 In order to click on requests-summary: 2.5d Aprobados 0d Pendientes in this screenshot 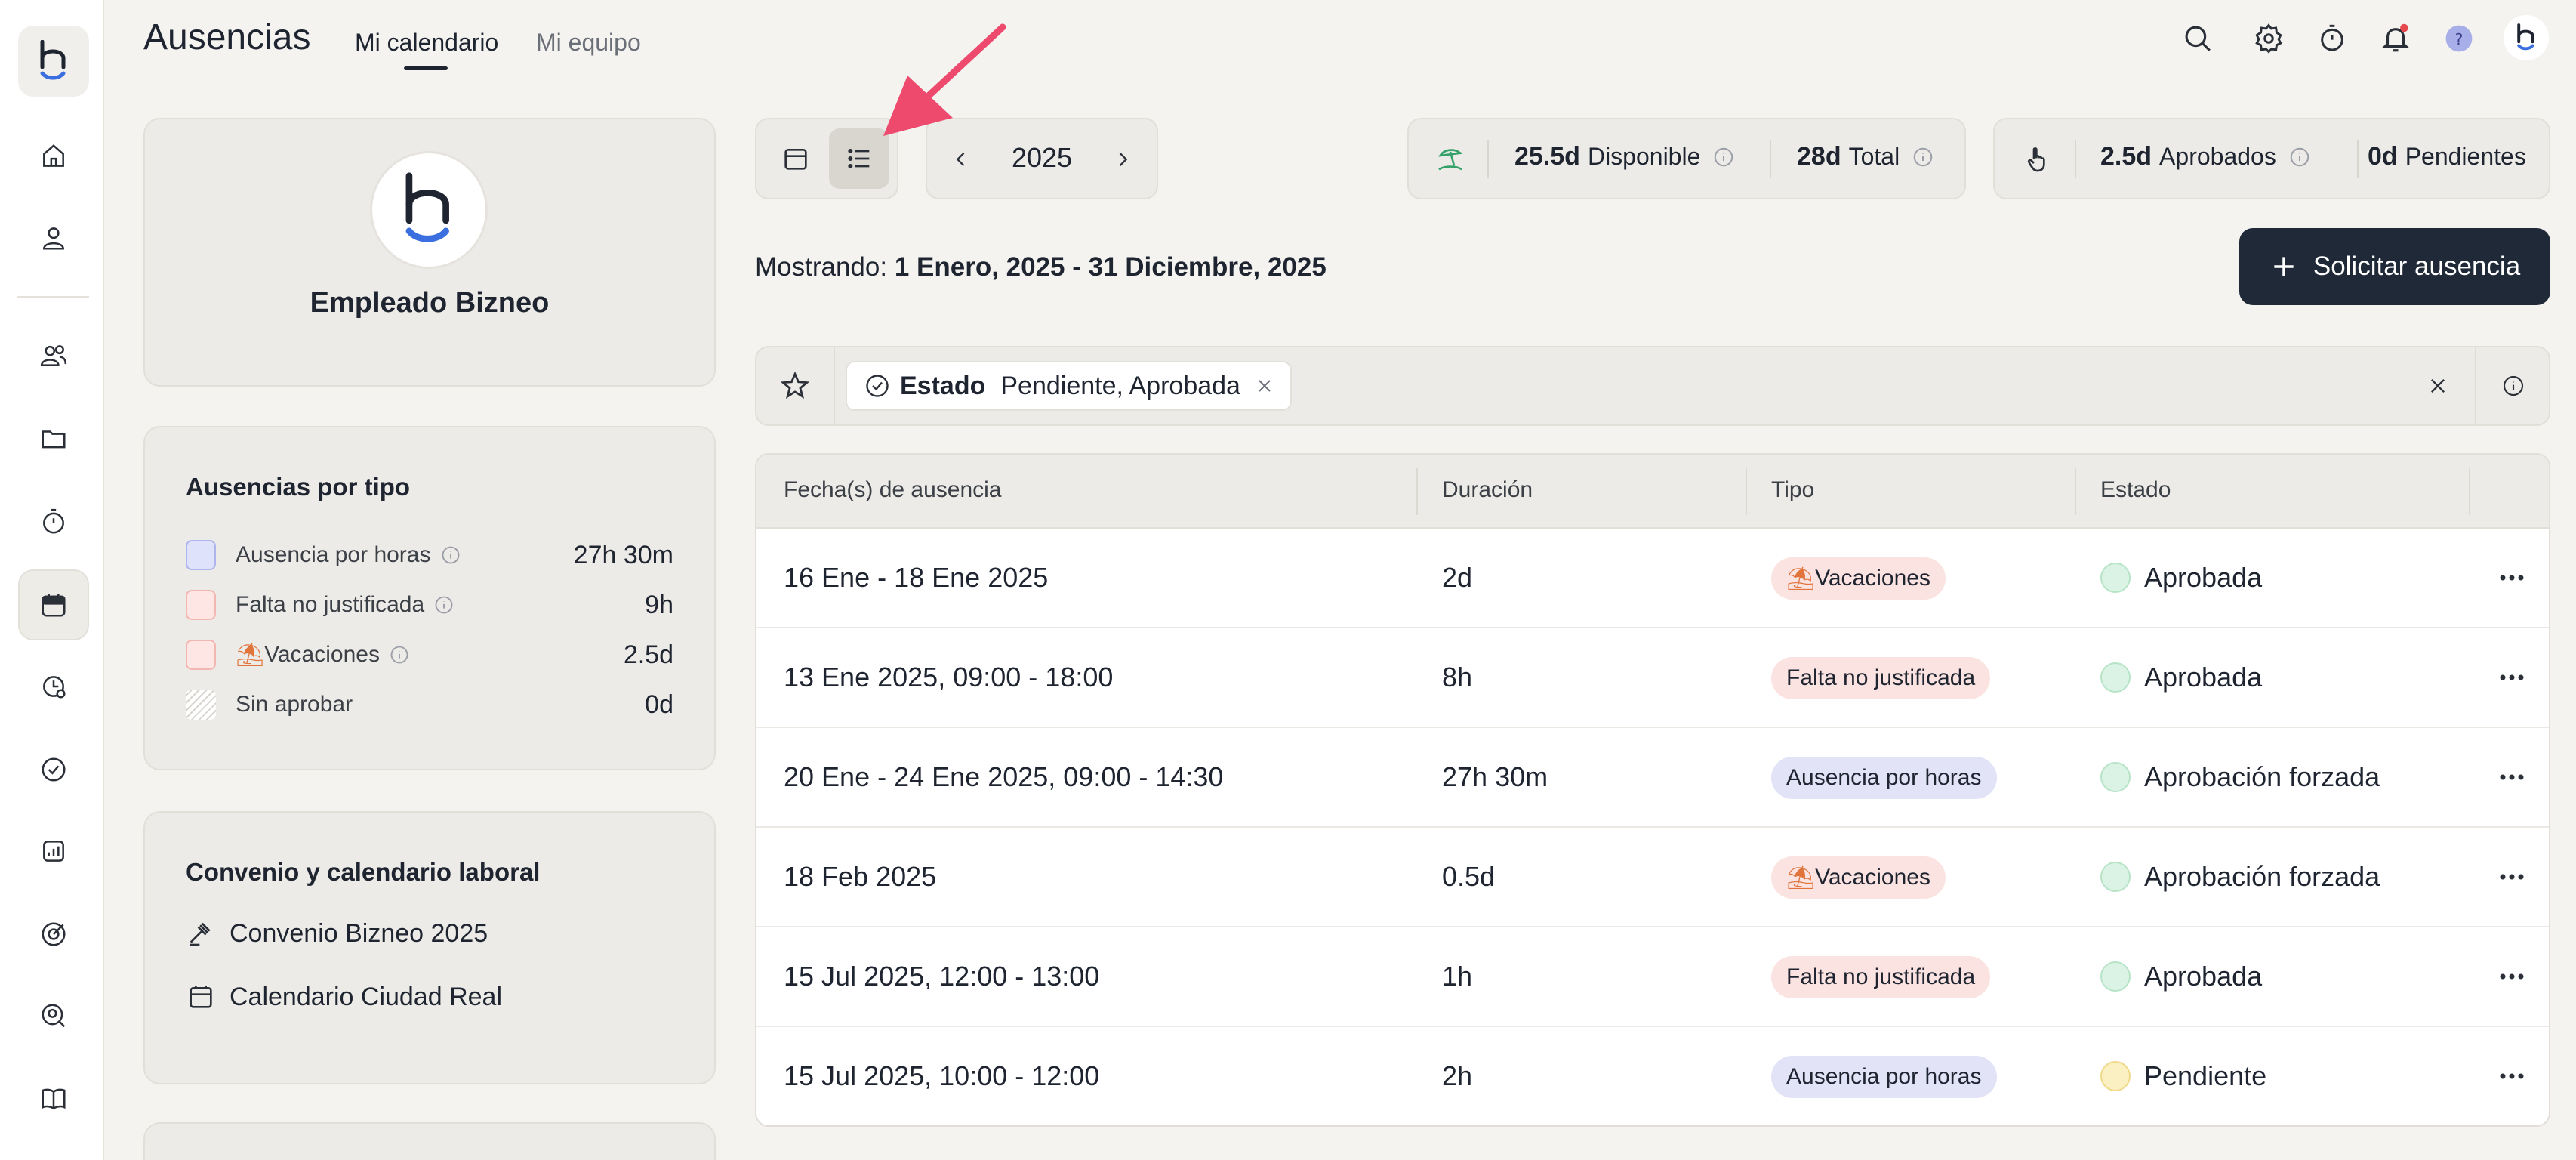, I will do `click(2271, 158)`.